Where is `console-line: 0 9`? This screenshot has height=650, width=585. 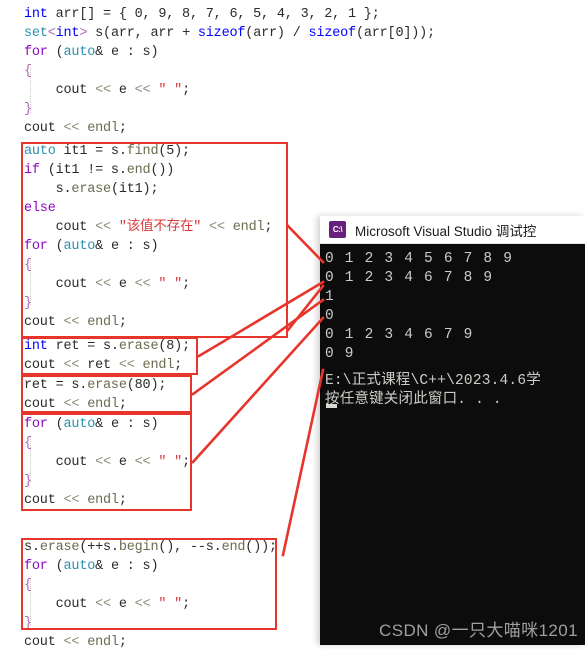 console-line: 0 9 is located at coordinates (340, 354).